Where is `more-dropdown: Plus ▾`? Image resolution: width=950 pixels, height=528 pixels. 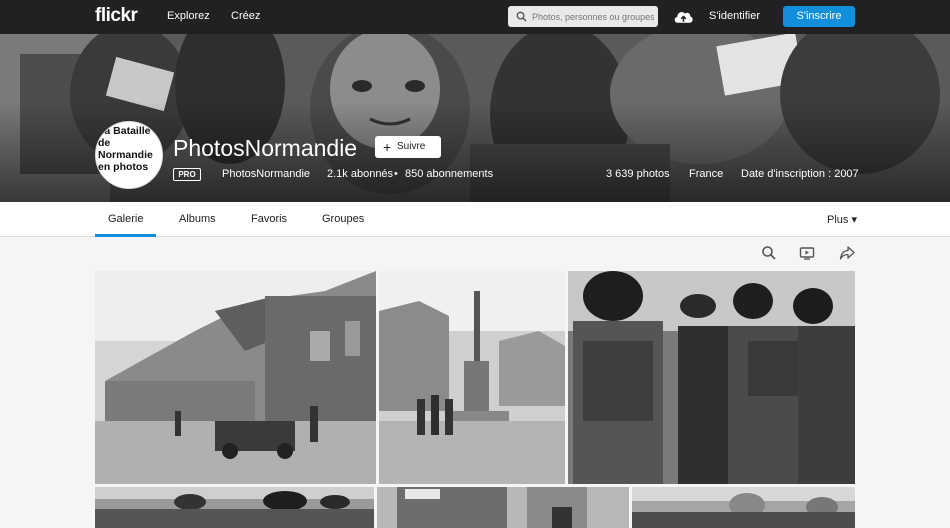
more-dropdown: Plus ▾ is located at coordinates (842, 219).